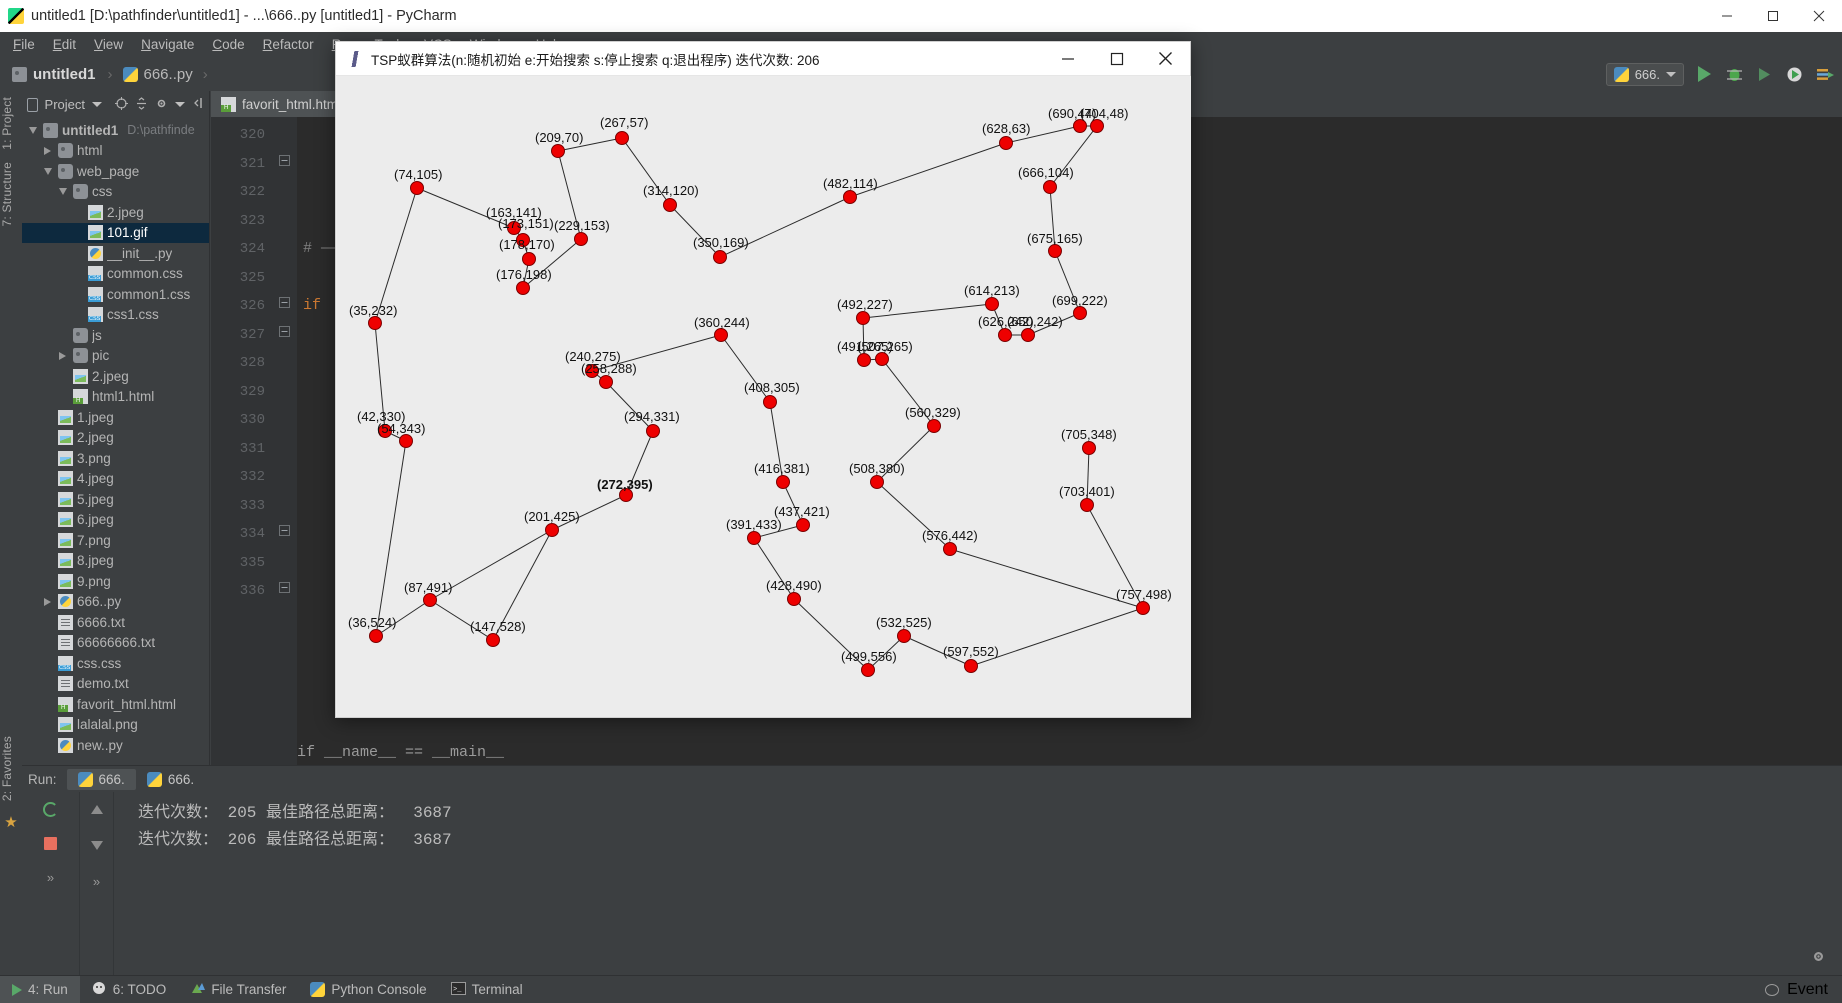  Describe the element at coordinates (1165, 59) in the screenshot. I see `tsp-close-button` at that location.